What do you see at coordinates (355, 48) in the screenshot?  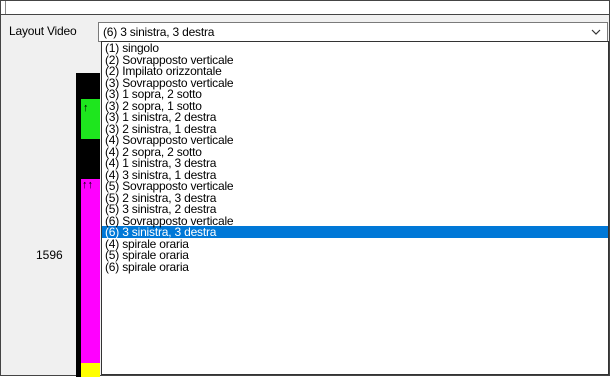 I see `dropdown-option: (1) singolo` at bounding box center [355, 48].